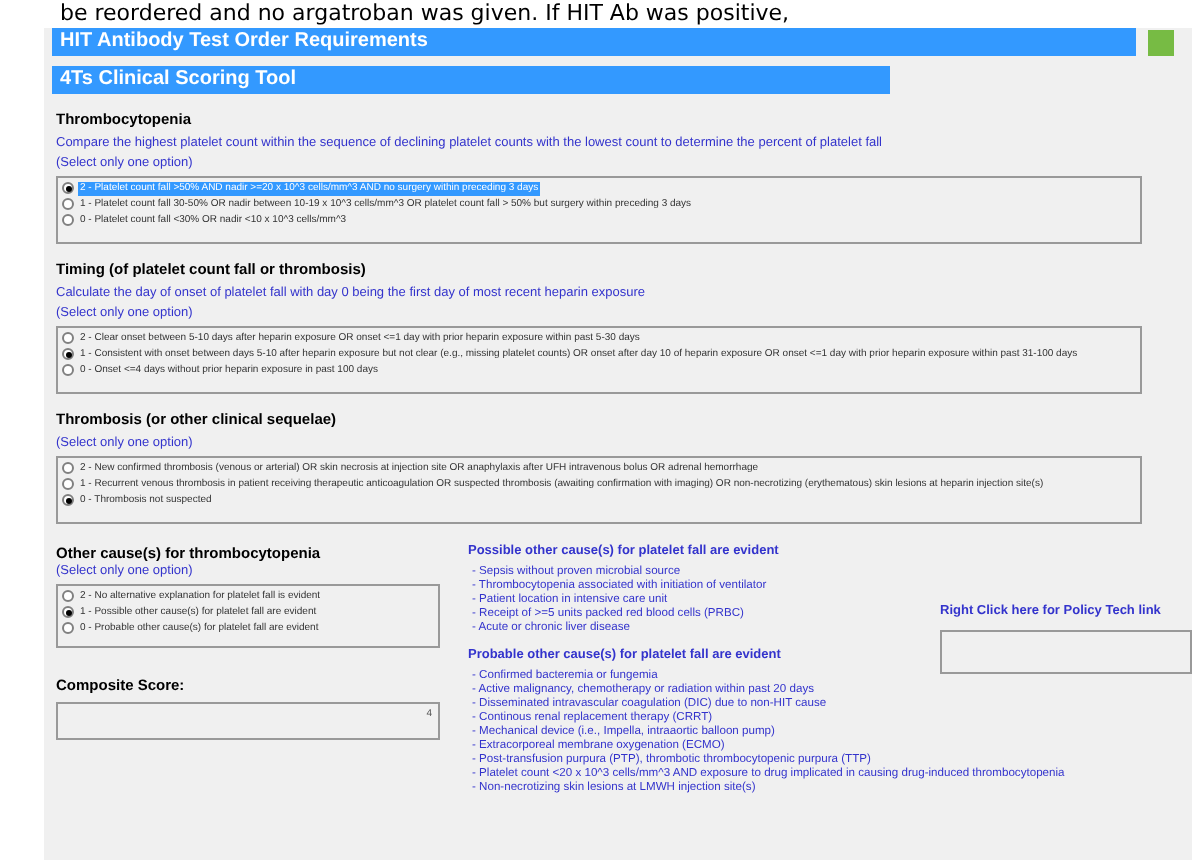 The height and width of the screenshot is (860, 1200). Describe the element at coordinates (594, 42) in the screenshot. I see `header-title: HIT Antibody Test Order Requirements` at that location.